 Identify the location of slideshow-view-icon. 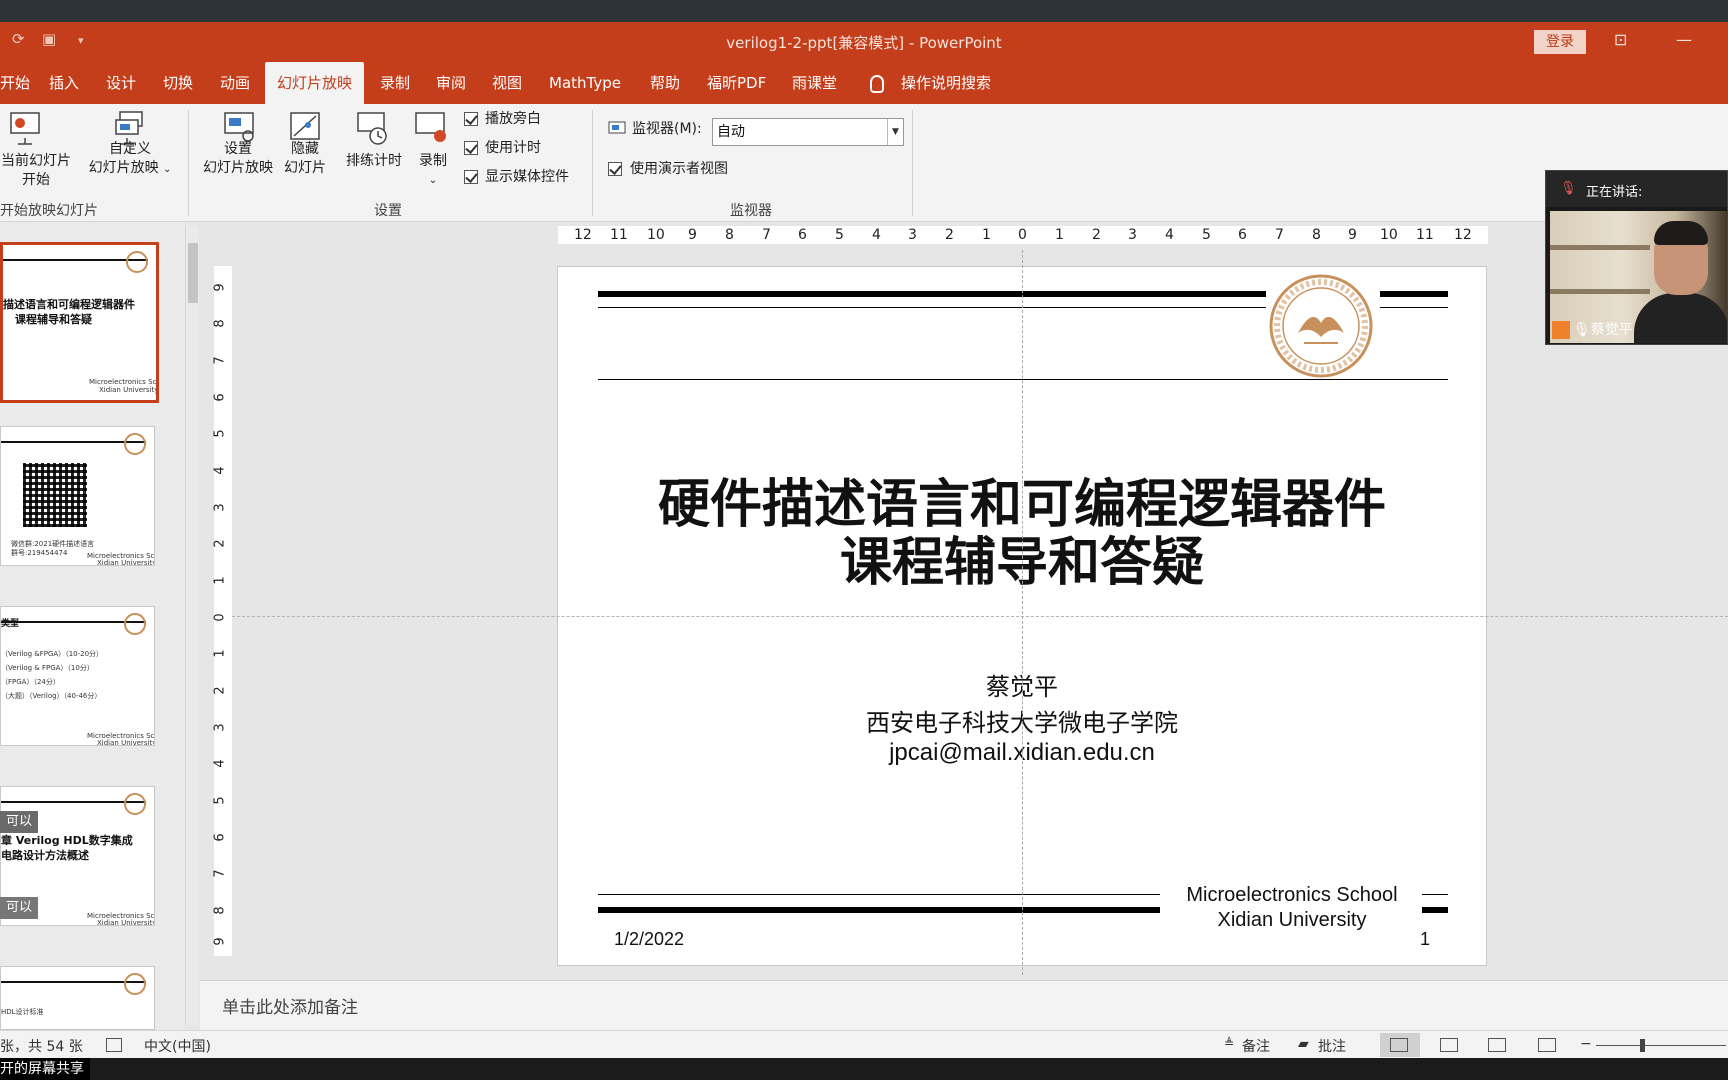
(1547, 1045).